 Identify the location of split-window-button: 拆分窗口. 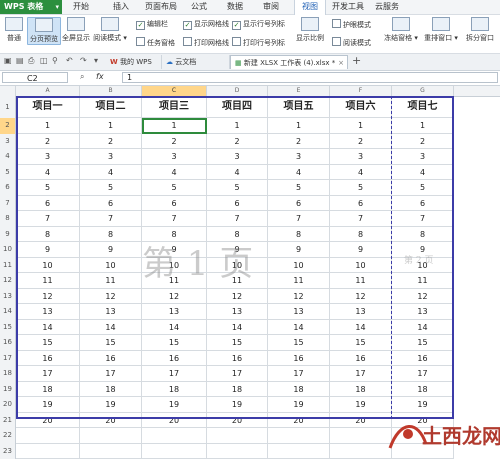
(480, 30).